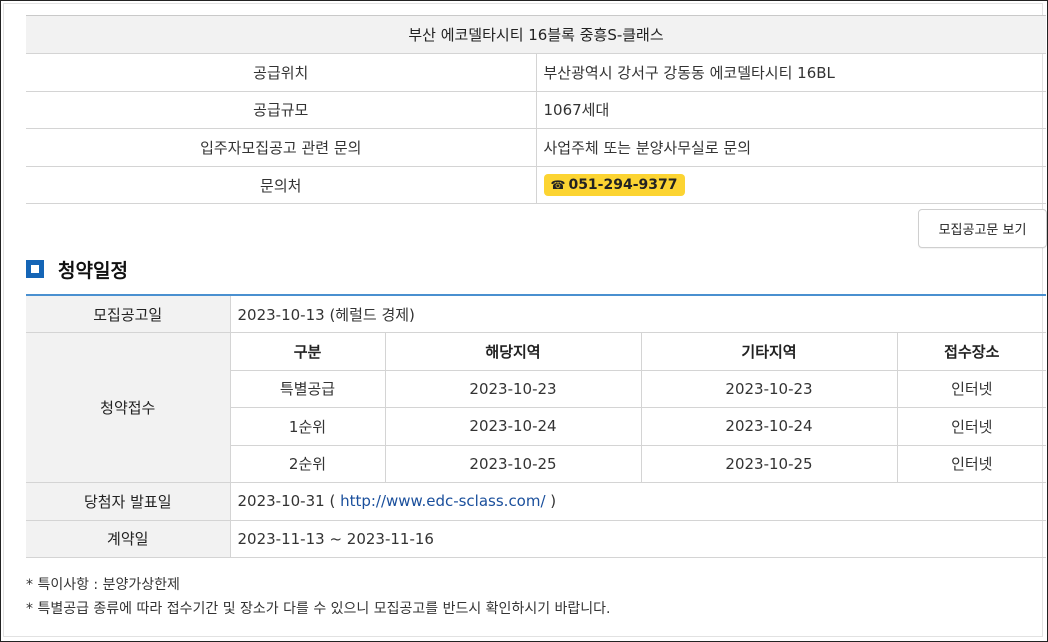 The image size is (1048, 642). I want to click on table-row: 문의처 ☎ 051-294-9377, so click(536, 185).